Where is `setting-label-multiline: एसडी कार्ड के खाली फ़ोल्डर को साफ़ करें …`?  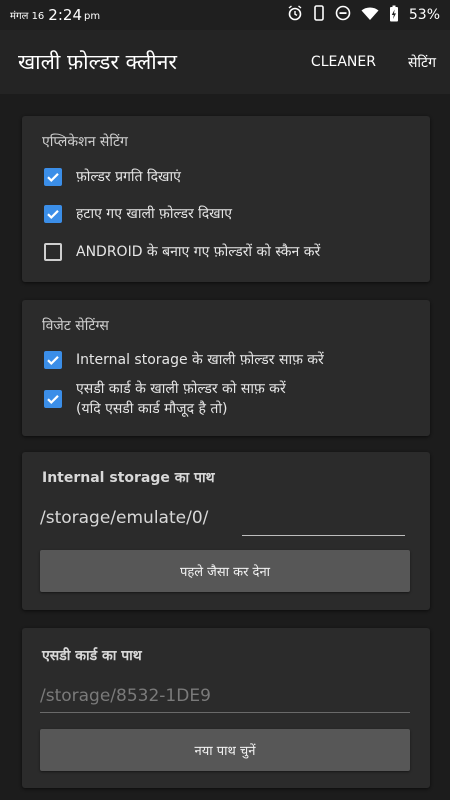
setting-label-multiline: एसडी कार्ड के खाली फ़ोल्डर को साफ़ करें … is located at coordinates (181, 399).